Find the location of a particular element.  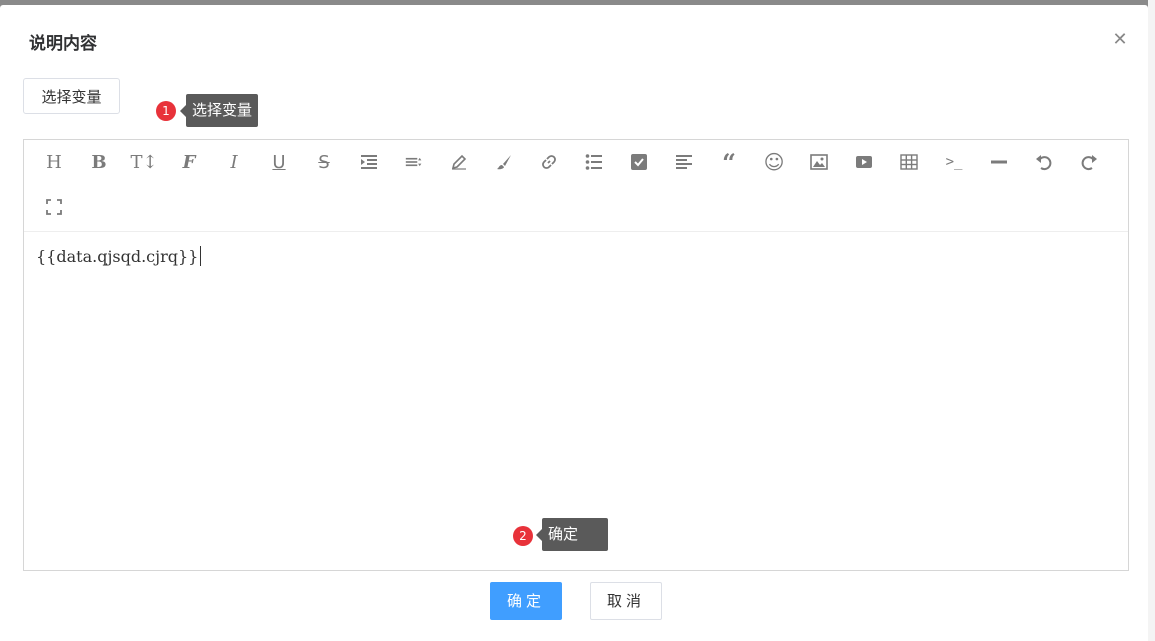

line-height-icon is located at coordinates (414, 162).